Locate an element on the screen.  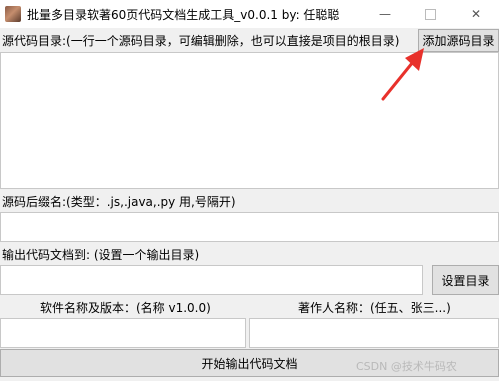
close-icon: ✕ is located at coordinates (476, 14).